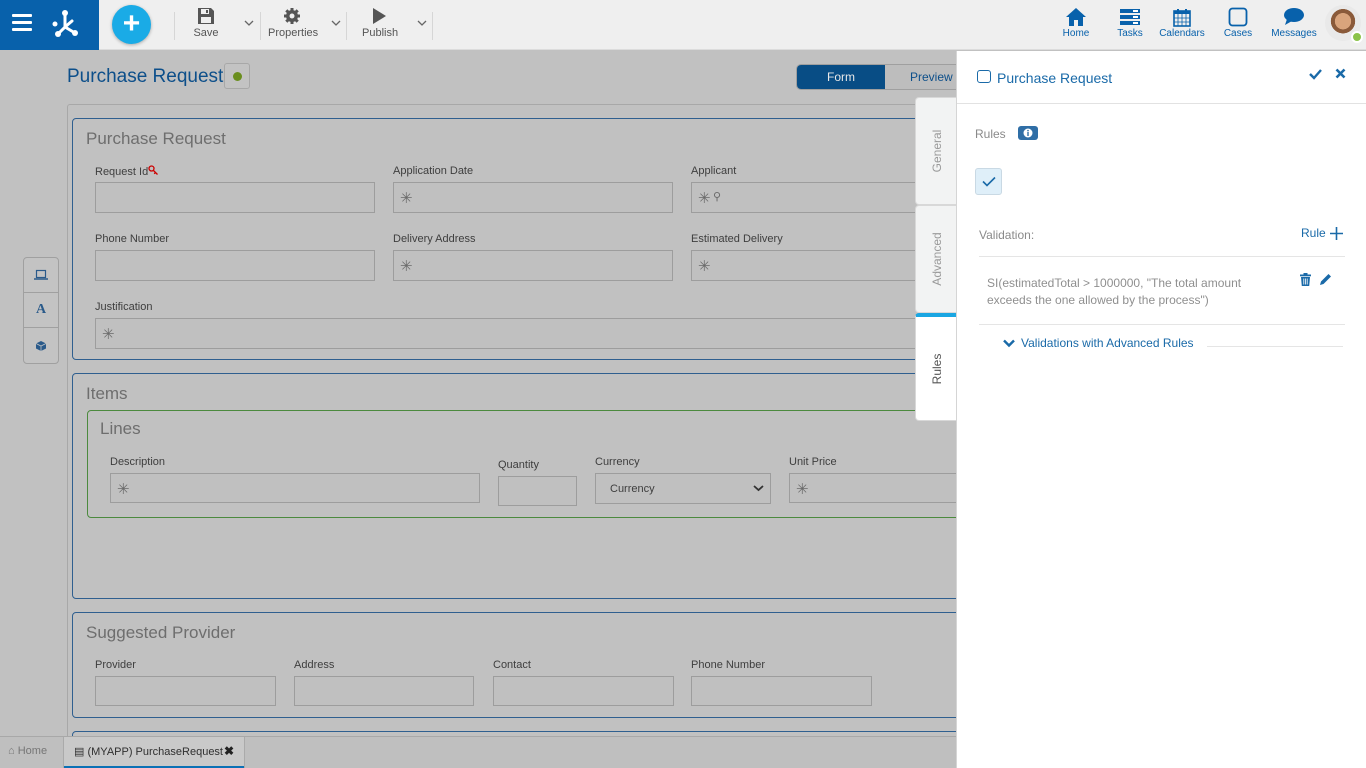  I want to click on tab-general-label: General, so click(936, 151).